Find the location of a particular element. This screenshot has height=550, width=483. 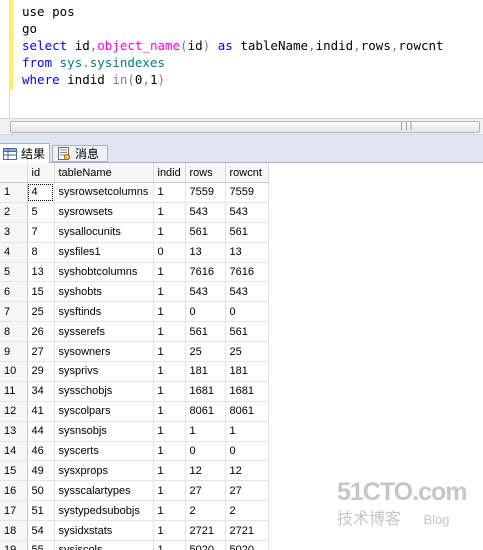

table-cell: sysftinds is located at coordinates (104, 312).